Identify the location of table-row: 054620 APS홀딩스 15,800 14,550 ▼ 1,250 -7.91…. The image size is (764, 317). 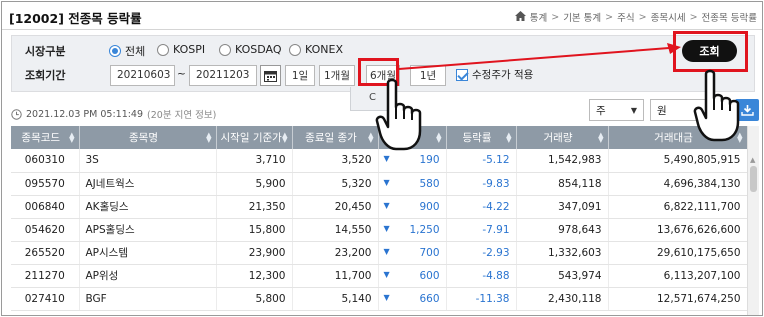
(379, 230).